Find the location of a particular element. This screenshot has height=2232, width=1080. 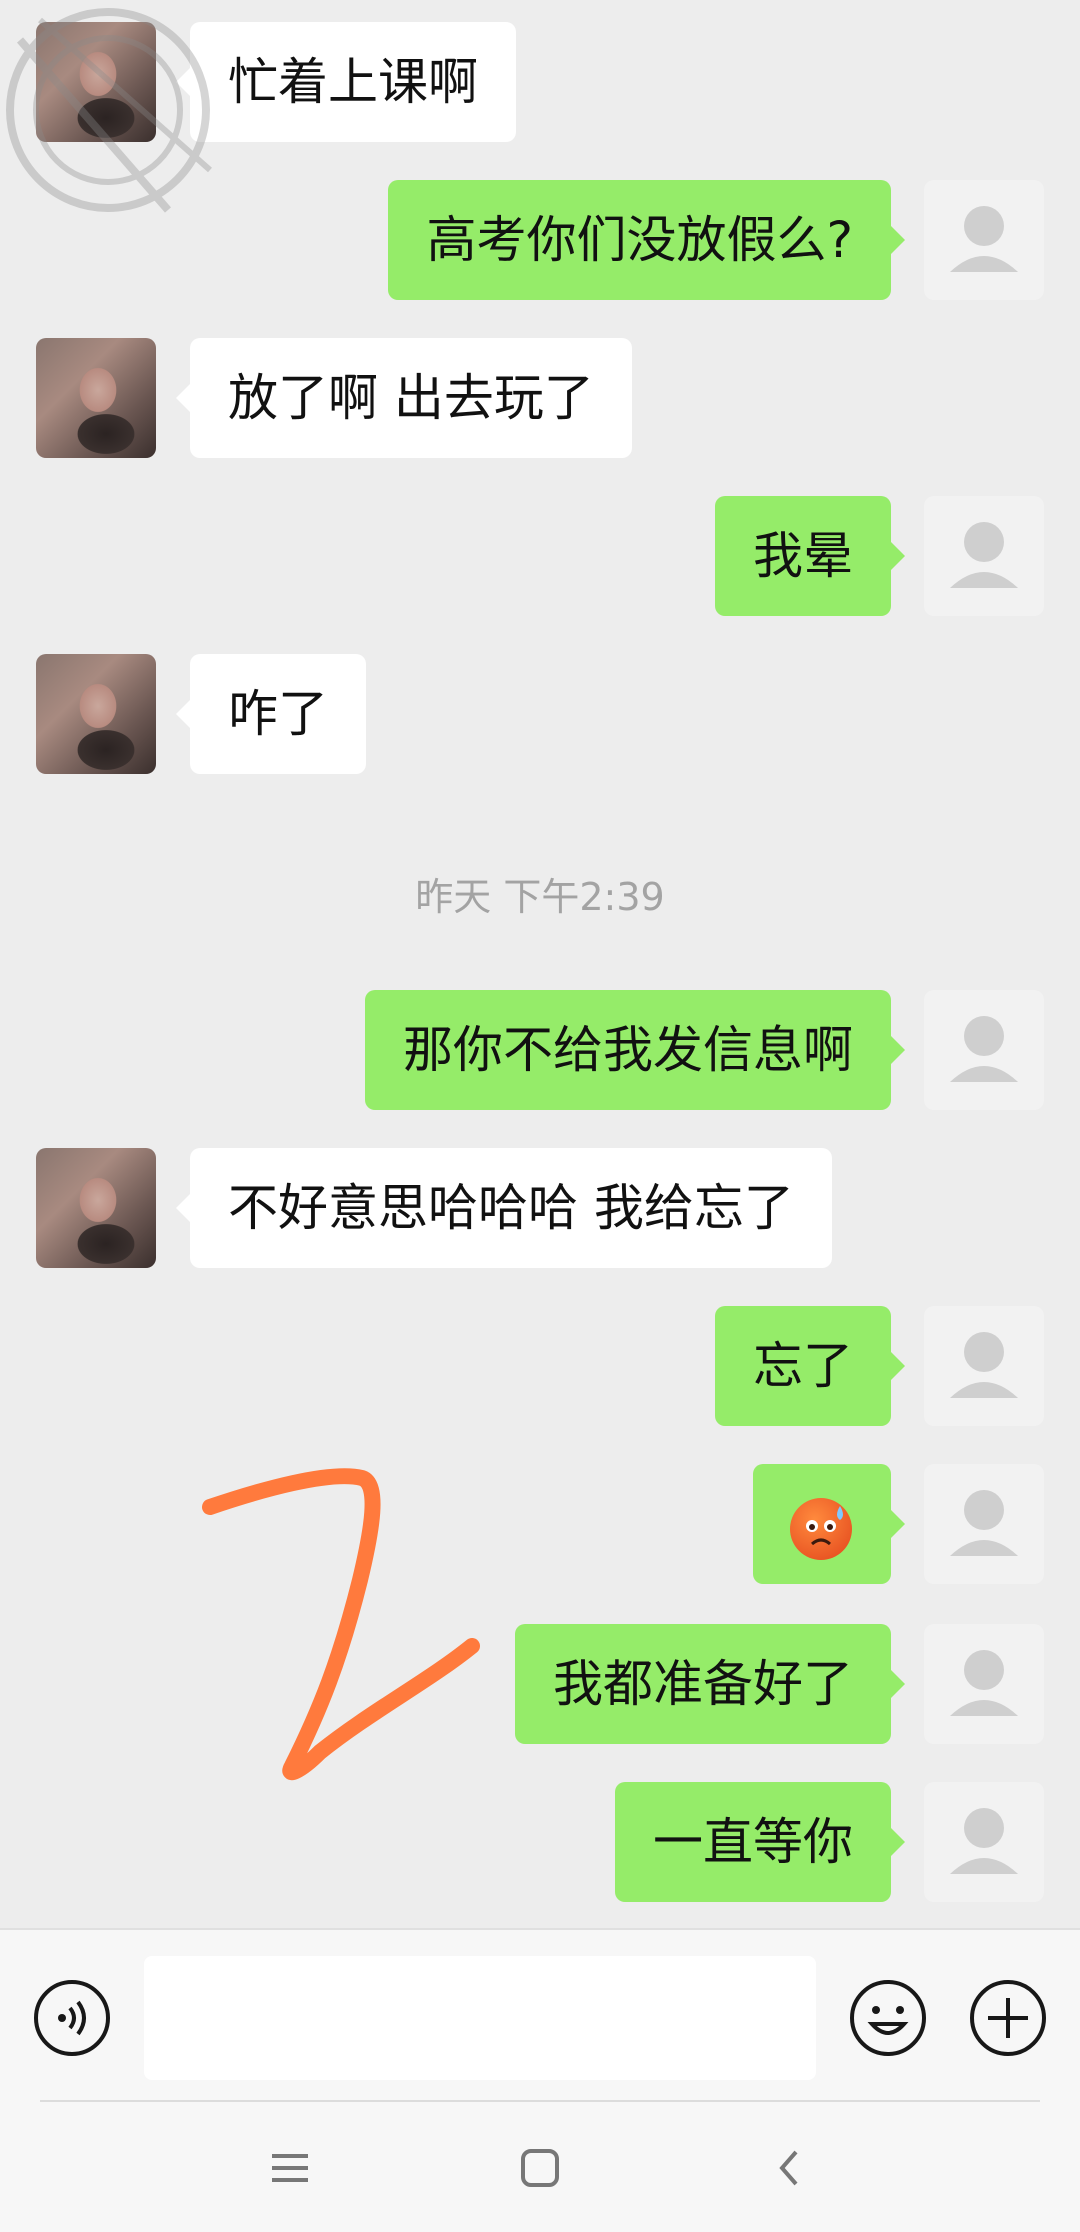

system-navigation-bar is located at coordinates (540, 2166).